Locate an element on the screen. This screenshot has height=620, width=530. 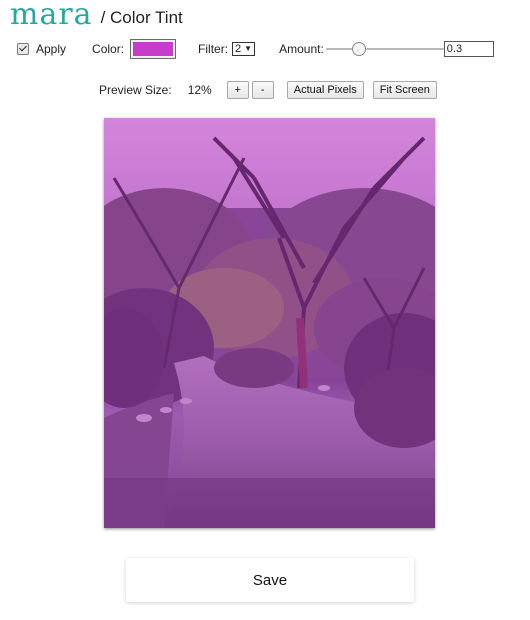
color-swatch is located at coordinates (153, 49).